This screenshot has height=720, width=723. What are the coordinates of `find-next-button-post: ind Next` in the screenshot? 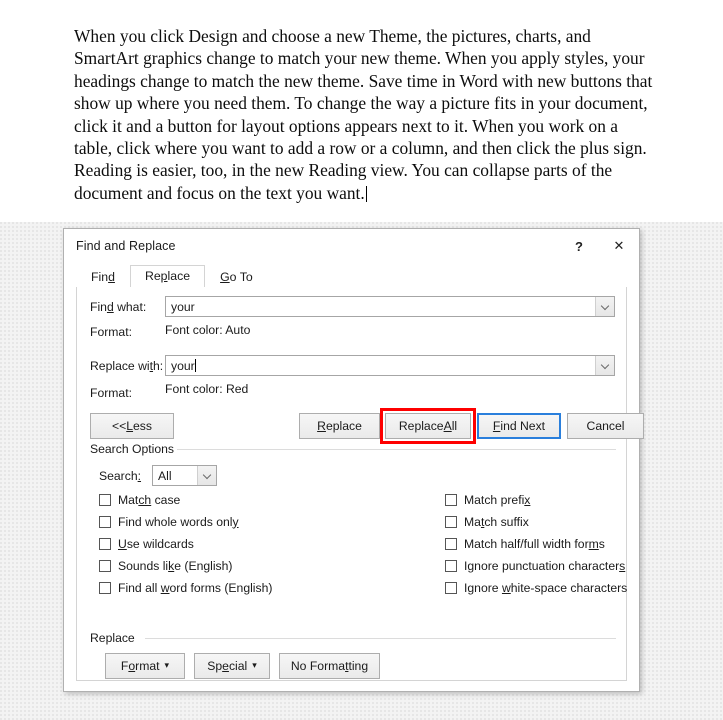 It's located at (523, 426).